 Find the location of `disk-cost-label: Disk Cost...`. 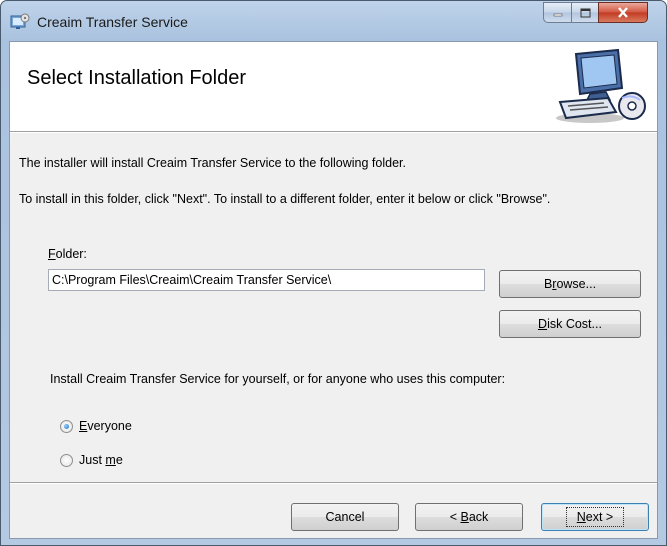

disk-cost-label: Disk Cost... is located at coordinates (570, 324).